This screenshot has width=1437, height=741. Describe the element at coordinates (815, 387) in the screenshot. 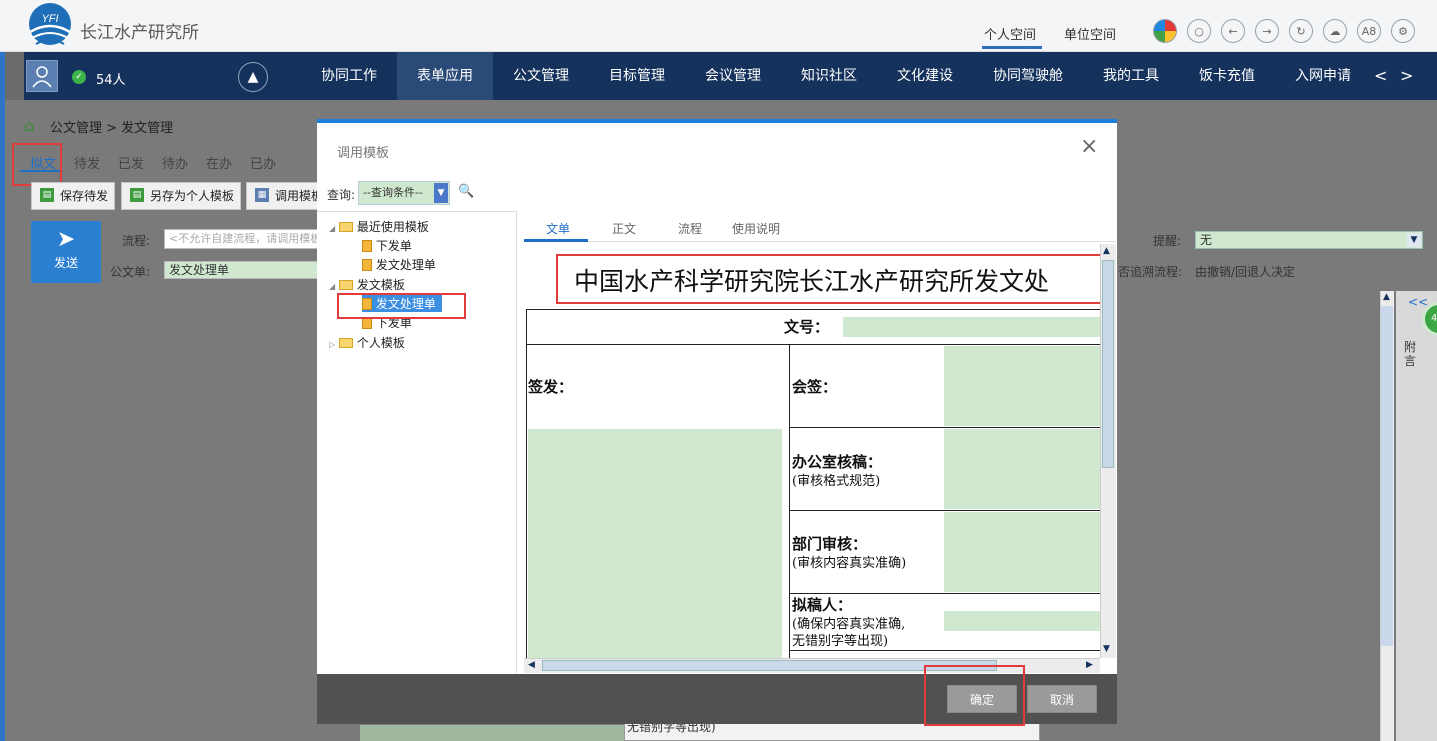

I see `countersign-label: 会签：` at that location.